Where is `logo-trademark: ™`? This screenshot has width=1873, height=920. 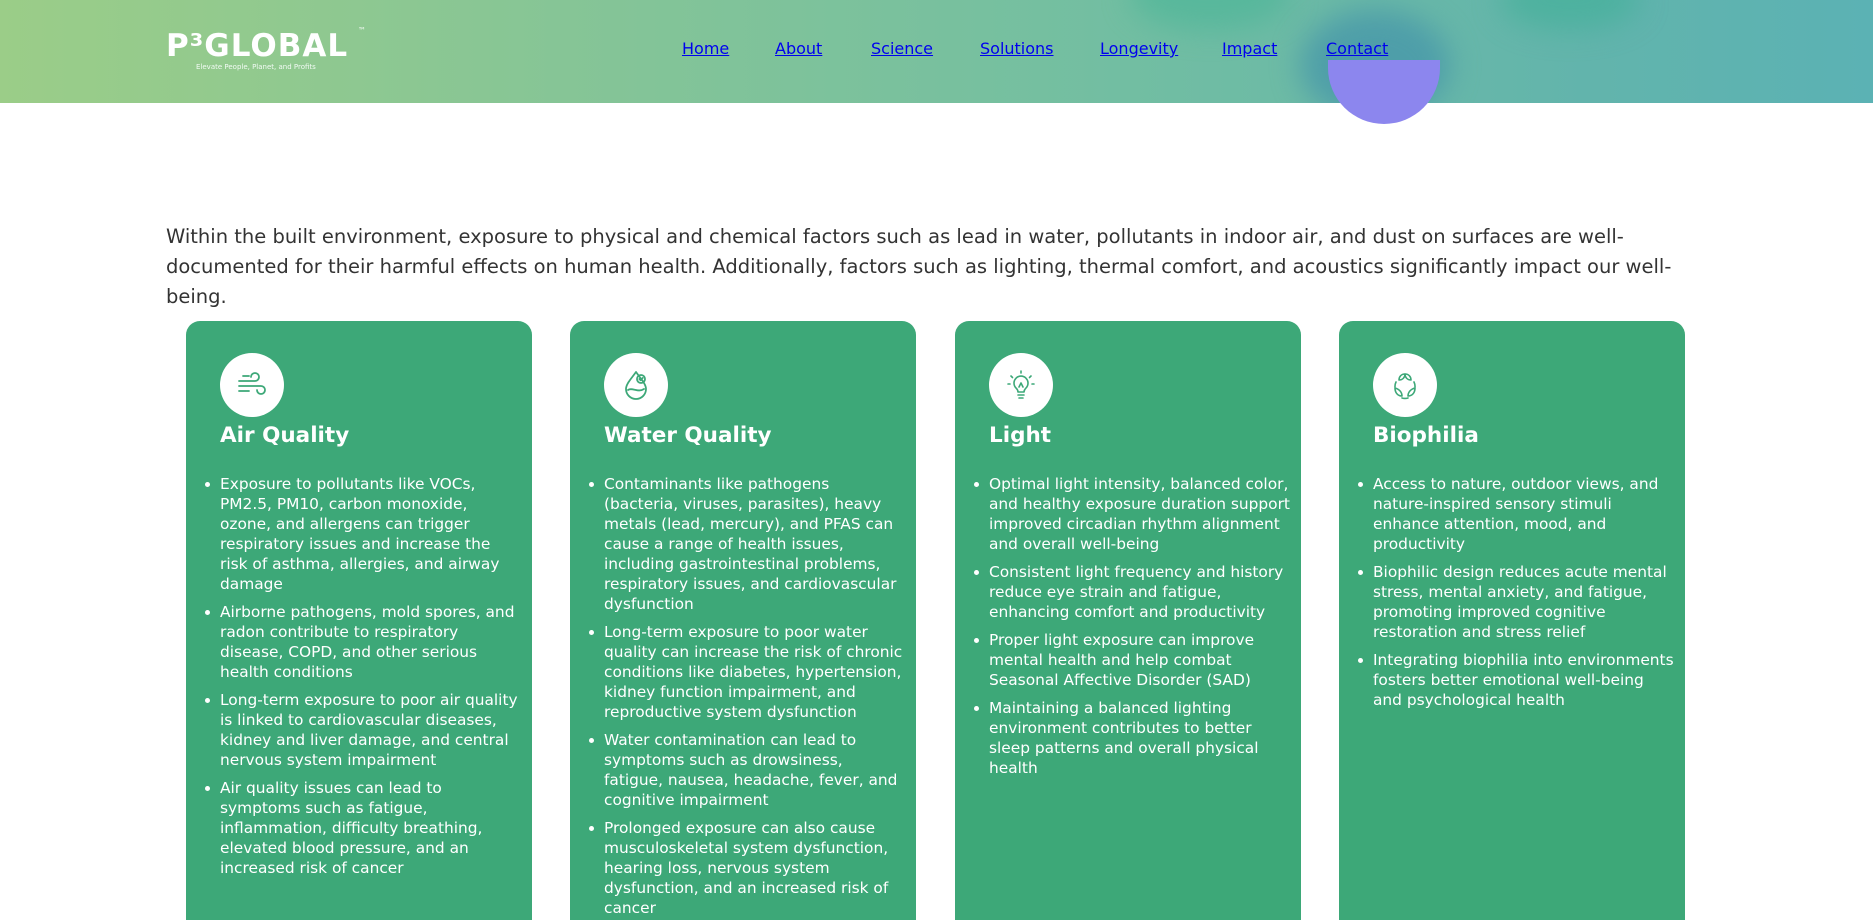 logo-trademark: ™ is located at coordinates (362, 30).